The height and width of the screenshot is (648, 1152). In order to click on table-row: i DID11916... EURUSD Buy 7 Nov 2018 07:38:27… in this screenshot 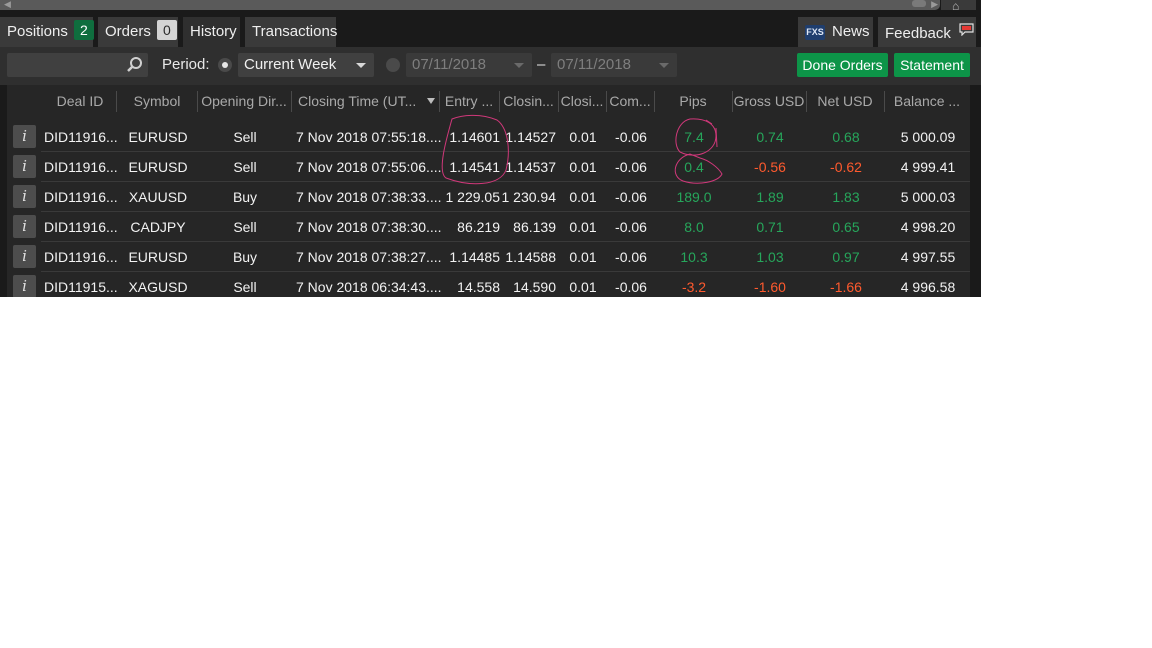, I will do `click(488, 257)`.